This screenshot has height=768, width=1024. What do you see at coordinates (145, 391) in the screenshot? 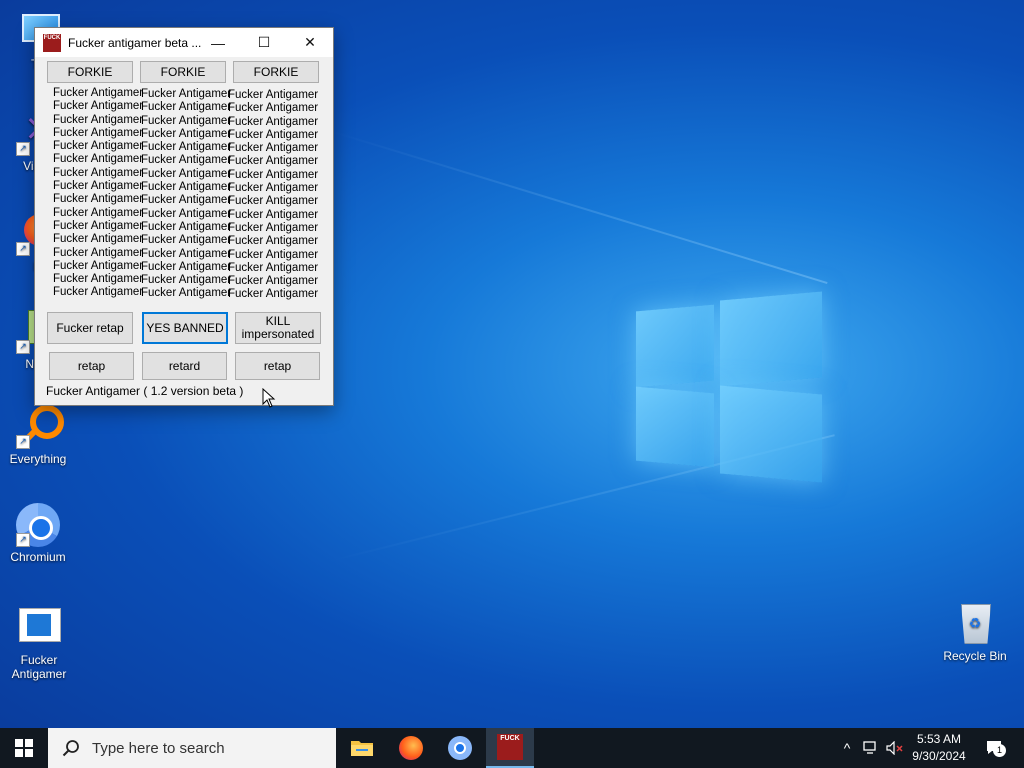
I see `status-label: Fucker Antigamer ( 1.2 version beta )` at bounding box center [145, 391].